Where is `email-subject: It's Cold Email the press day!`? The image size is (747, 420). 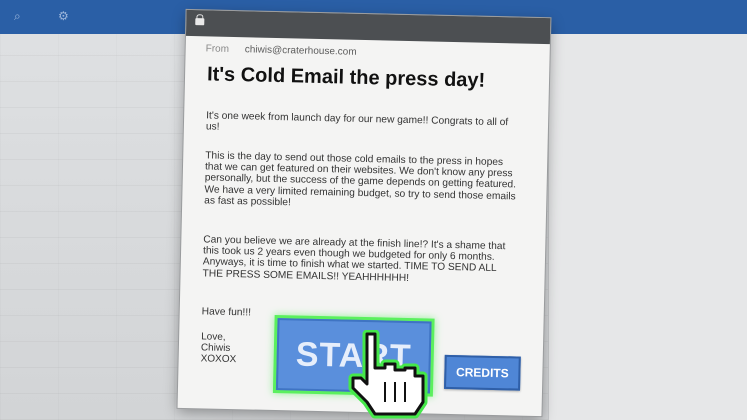
email-subject: It's Cold Email the press day! is located at coordinates (346, 77).